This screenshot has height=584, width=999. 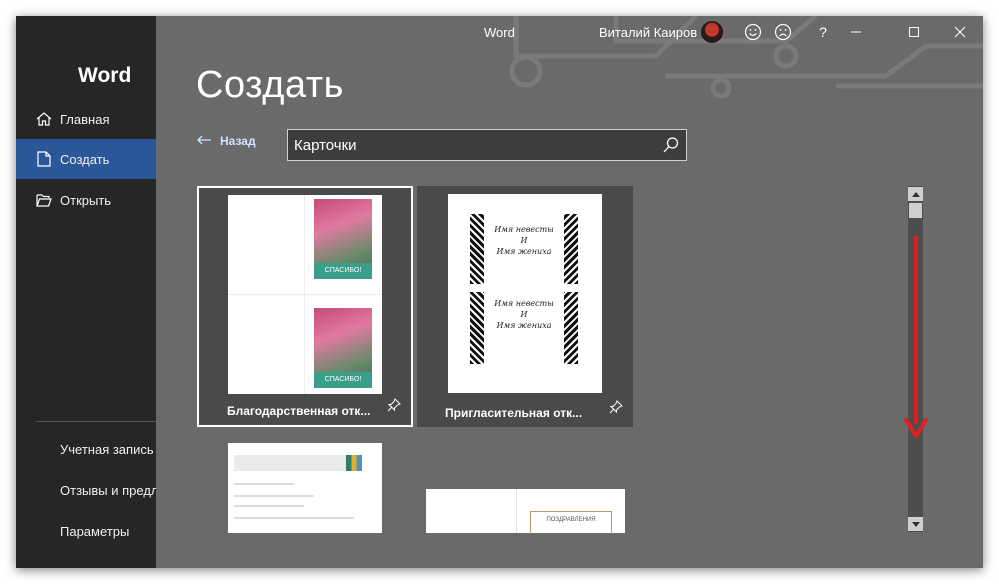 What do you see at coordinates (108, 531) in the screenshot?
I see `sidebar-item-options: Параметры` at bounding box center [108, 531].